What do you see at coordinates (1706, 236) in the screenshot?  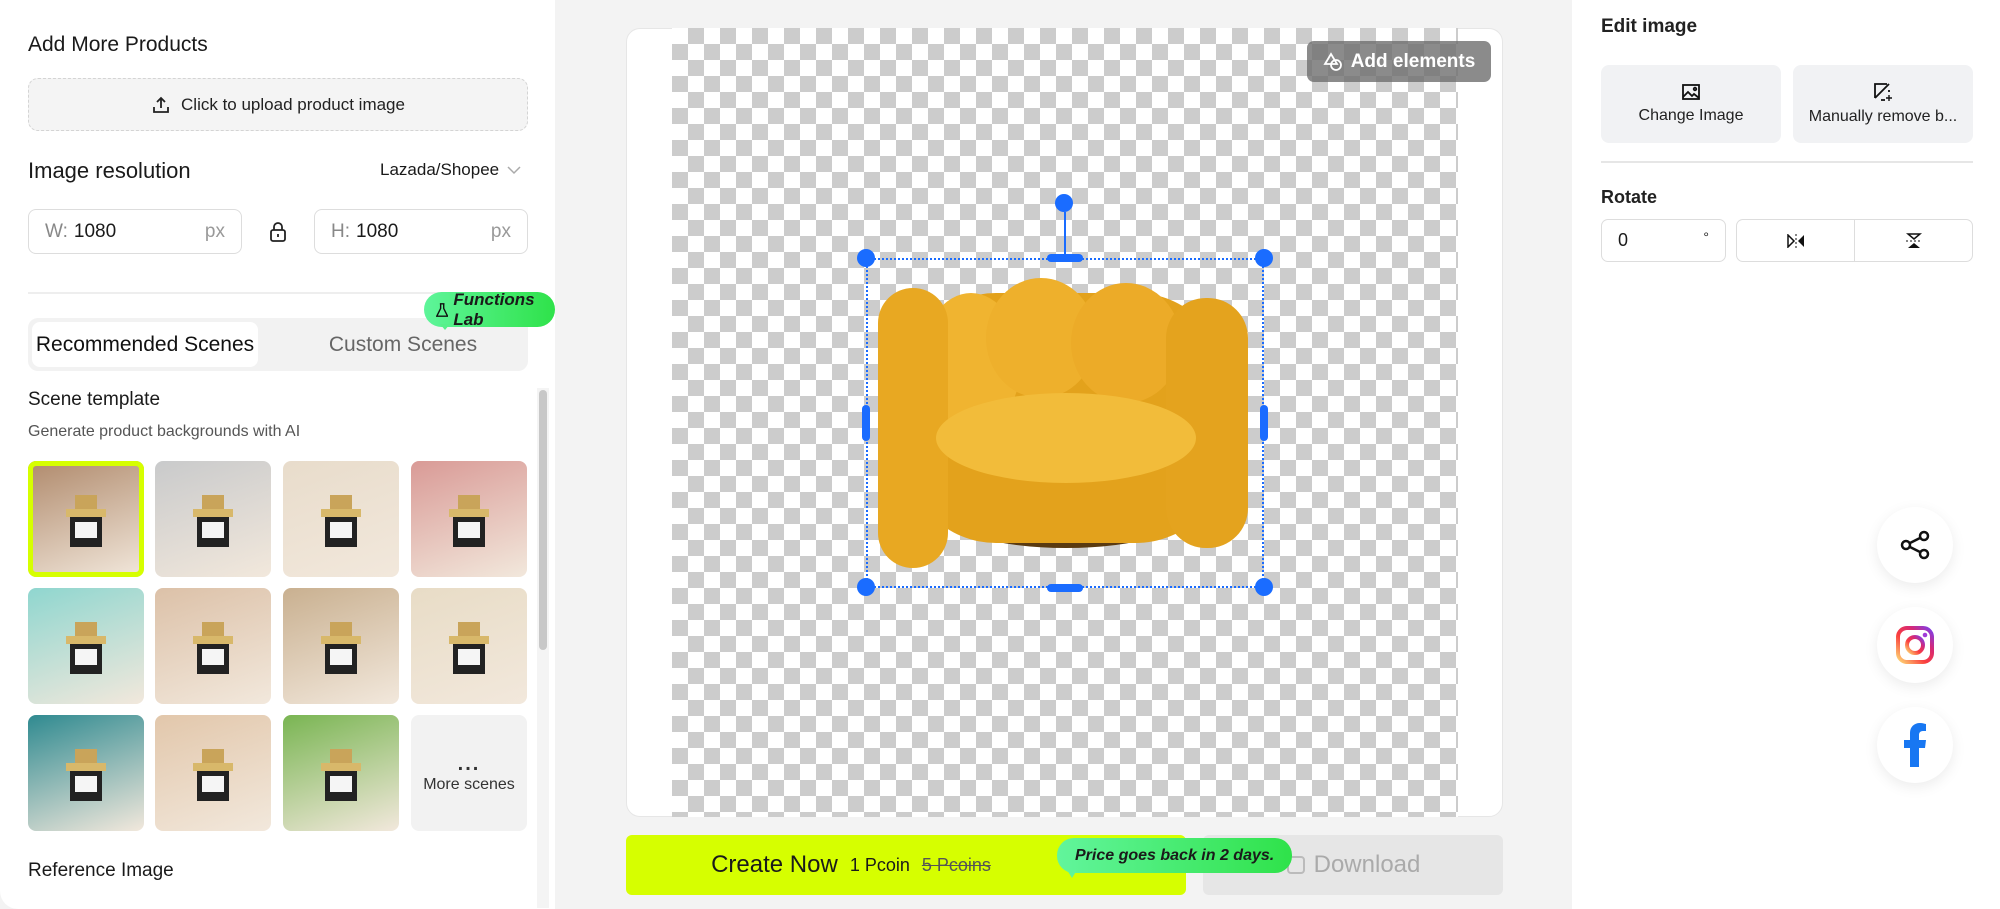 I see `degree-symbol: °` at bounding box center [1706, 236].